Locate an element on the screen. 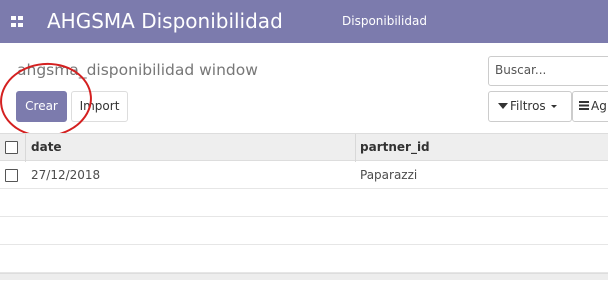  cell-date: 27/12/2018 is located at coordinates (66, 175).